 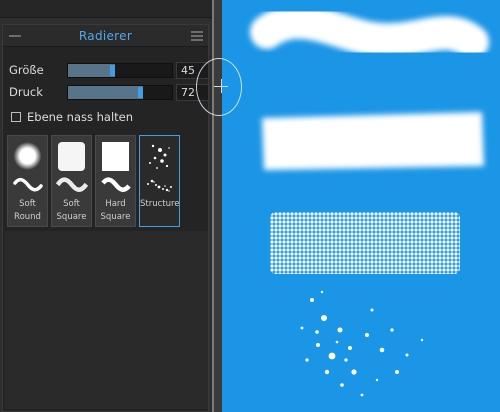 I want to click on pressure-slider, so click(x=120, y=92).